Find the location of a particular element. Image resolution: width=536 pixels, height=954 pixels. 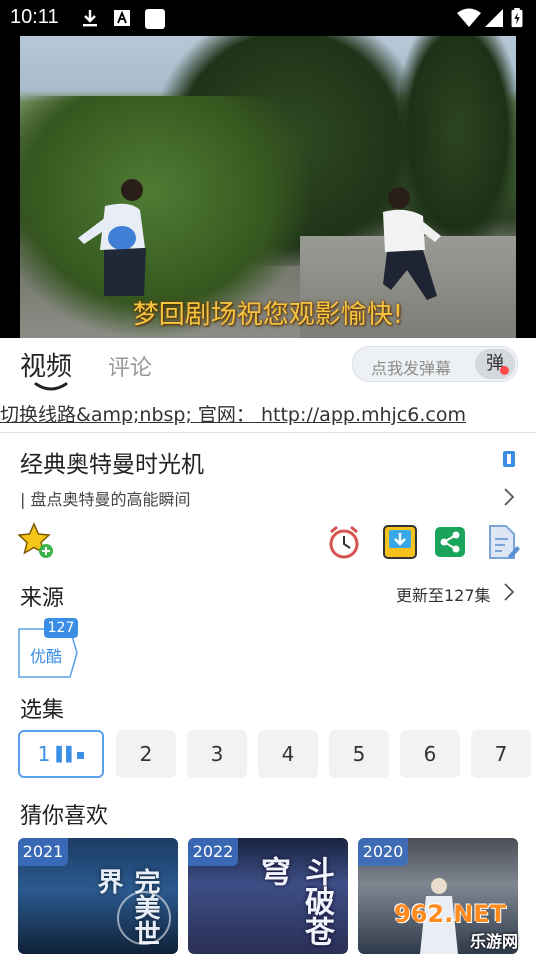

chevron-right-icon is located at coordinates (509, 497).